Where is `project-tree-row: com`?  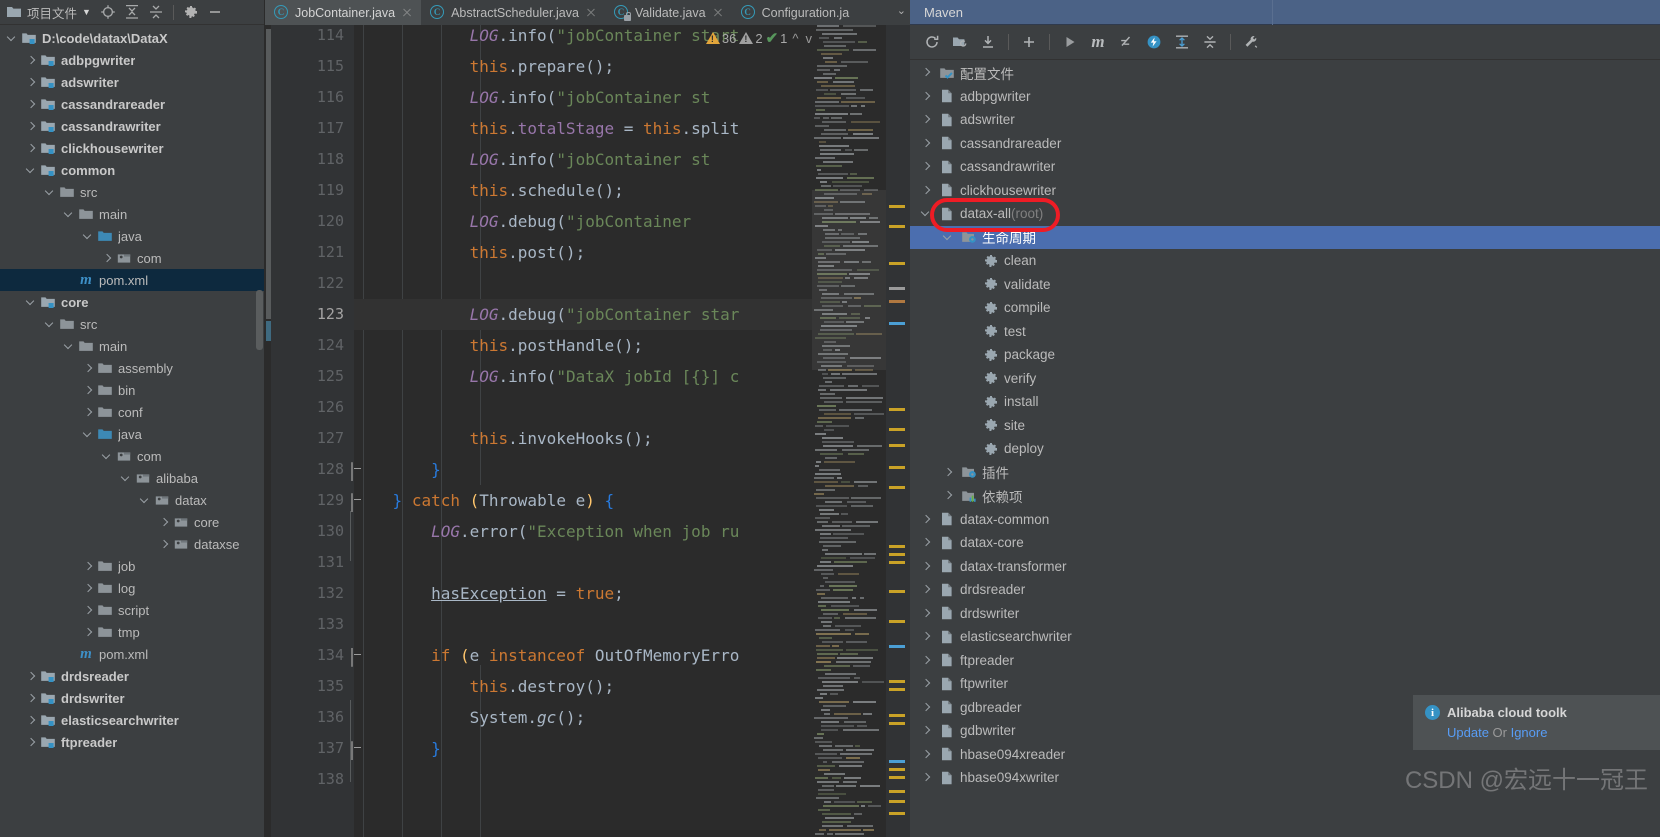 project-tree-row: com is located at coordinates (132, 258).